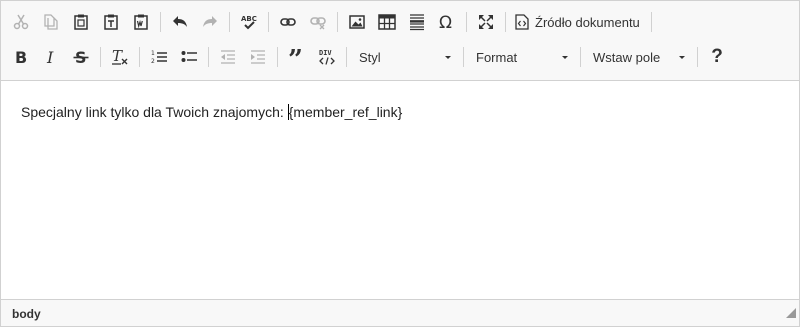  I want to click on svg-text: T, so click(117, 56).